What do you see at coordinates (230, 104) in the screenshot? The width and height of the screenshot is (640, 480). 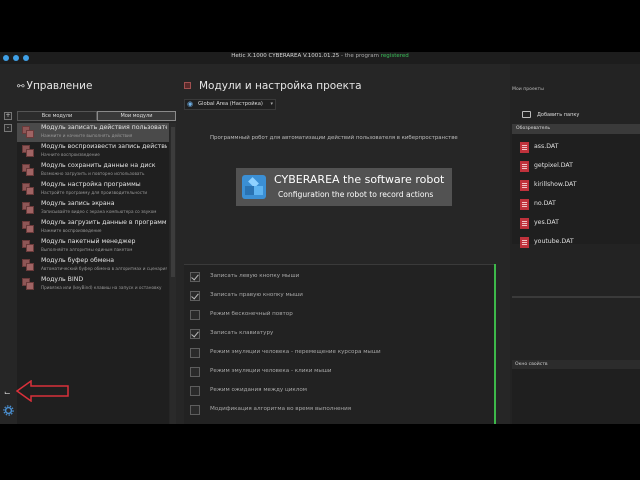 I see `area-select: ◉ Global Area (Настройка) ▾` at bounding box center [230, 104].